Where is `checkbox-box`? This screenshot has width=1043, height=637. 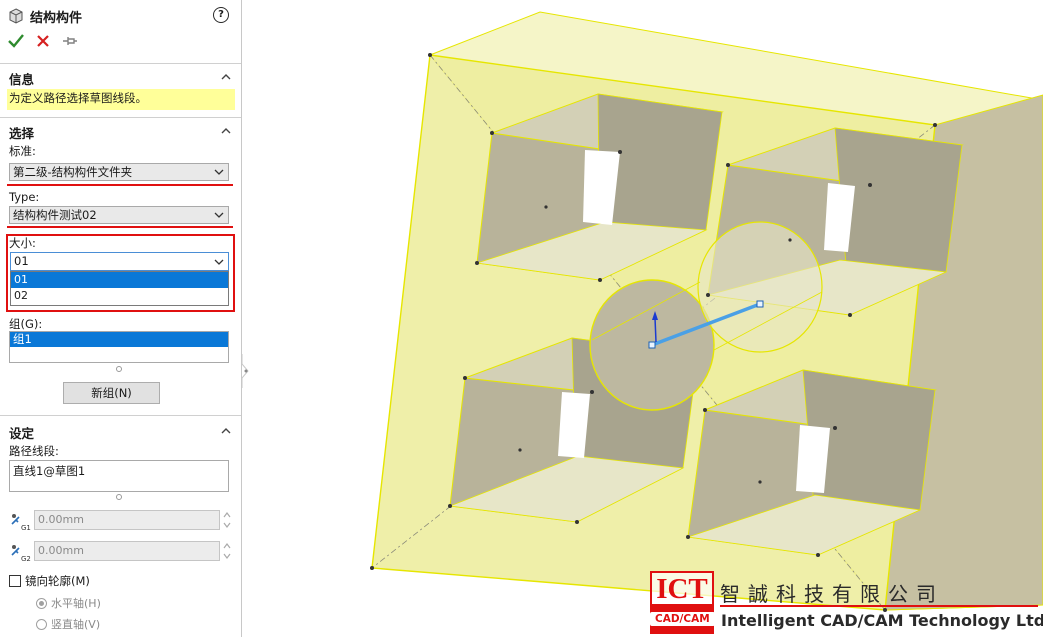 checkbox-box is located at coordinates (15, 581).